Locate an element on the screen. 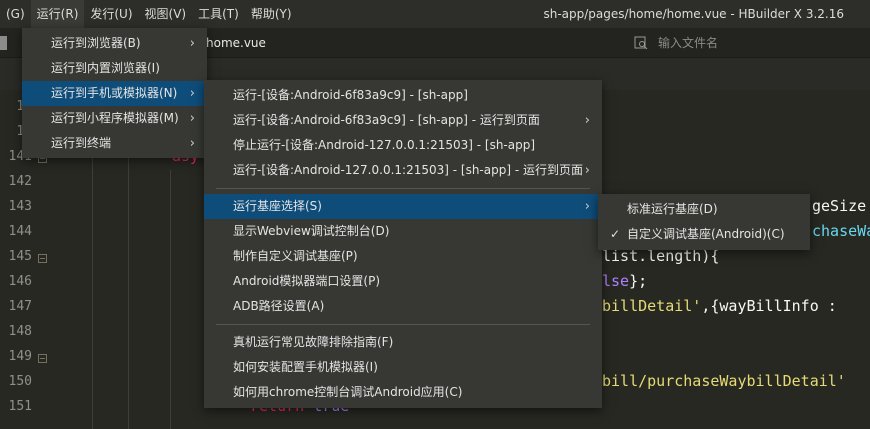 Image resolution: width=870 pixels, height=429 pixels. code-text: chaseWa is located at coordinates (841, 231).